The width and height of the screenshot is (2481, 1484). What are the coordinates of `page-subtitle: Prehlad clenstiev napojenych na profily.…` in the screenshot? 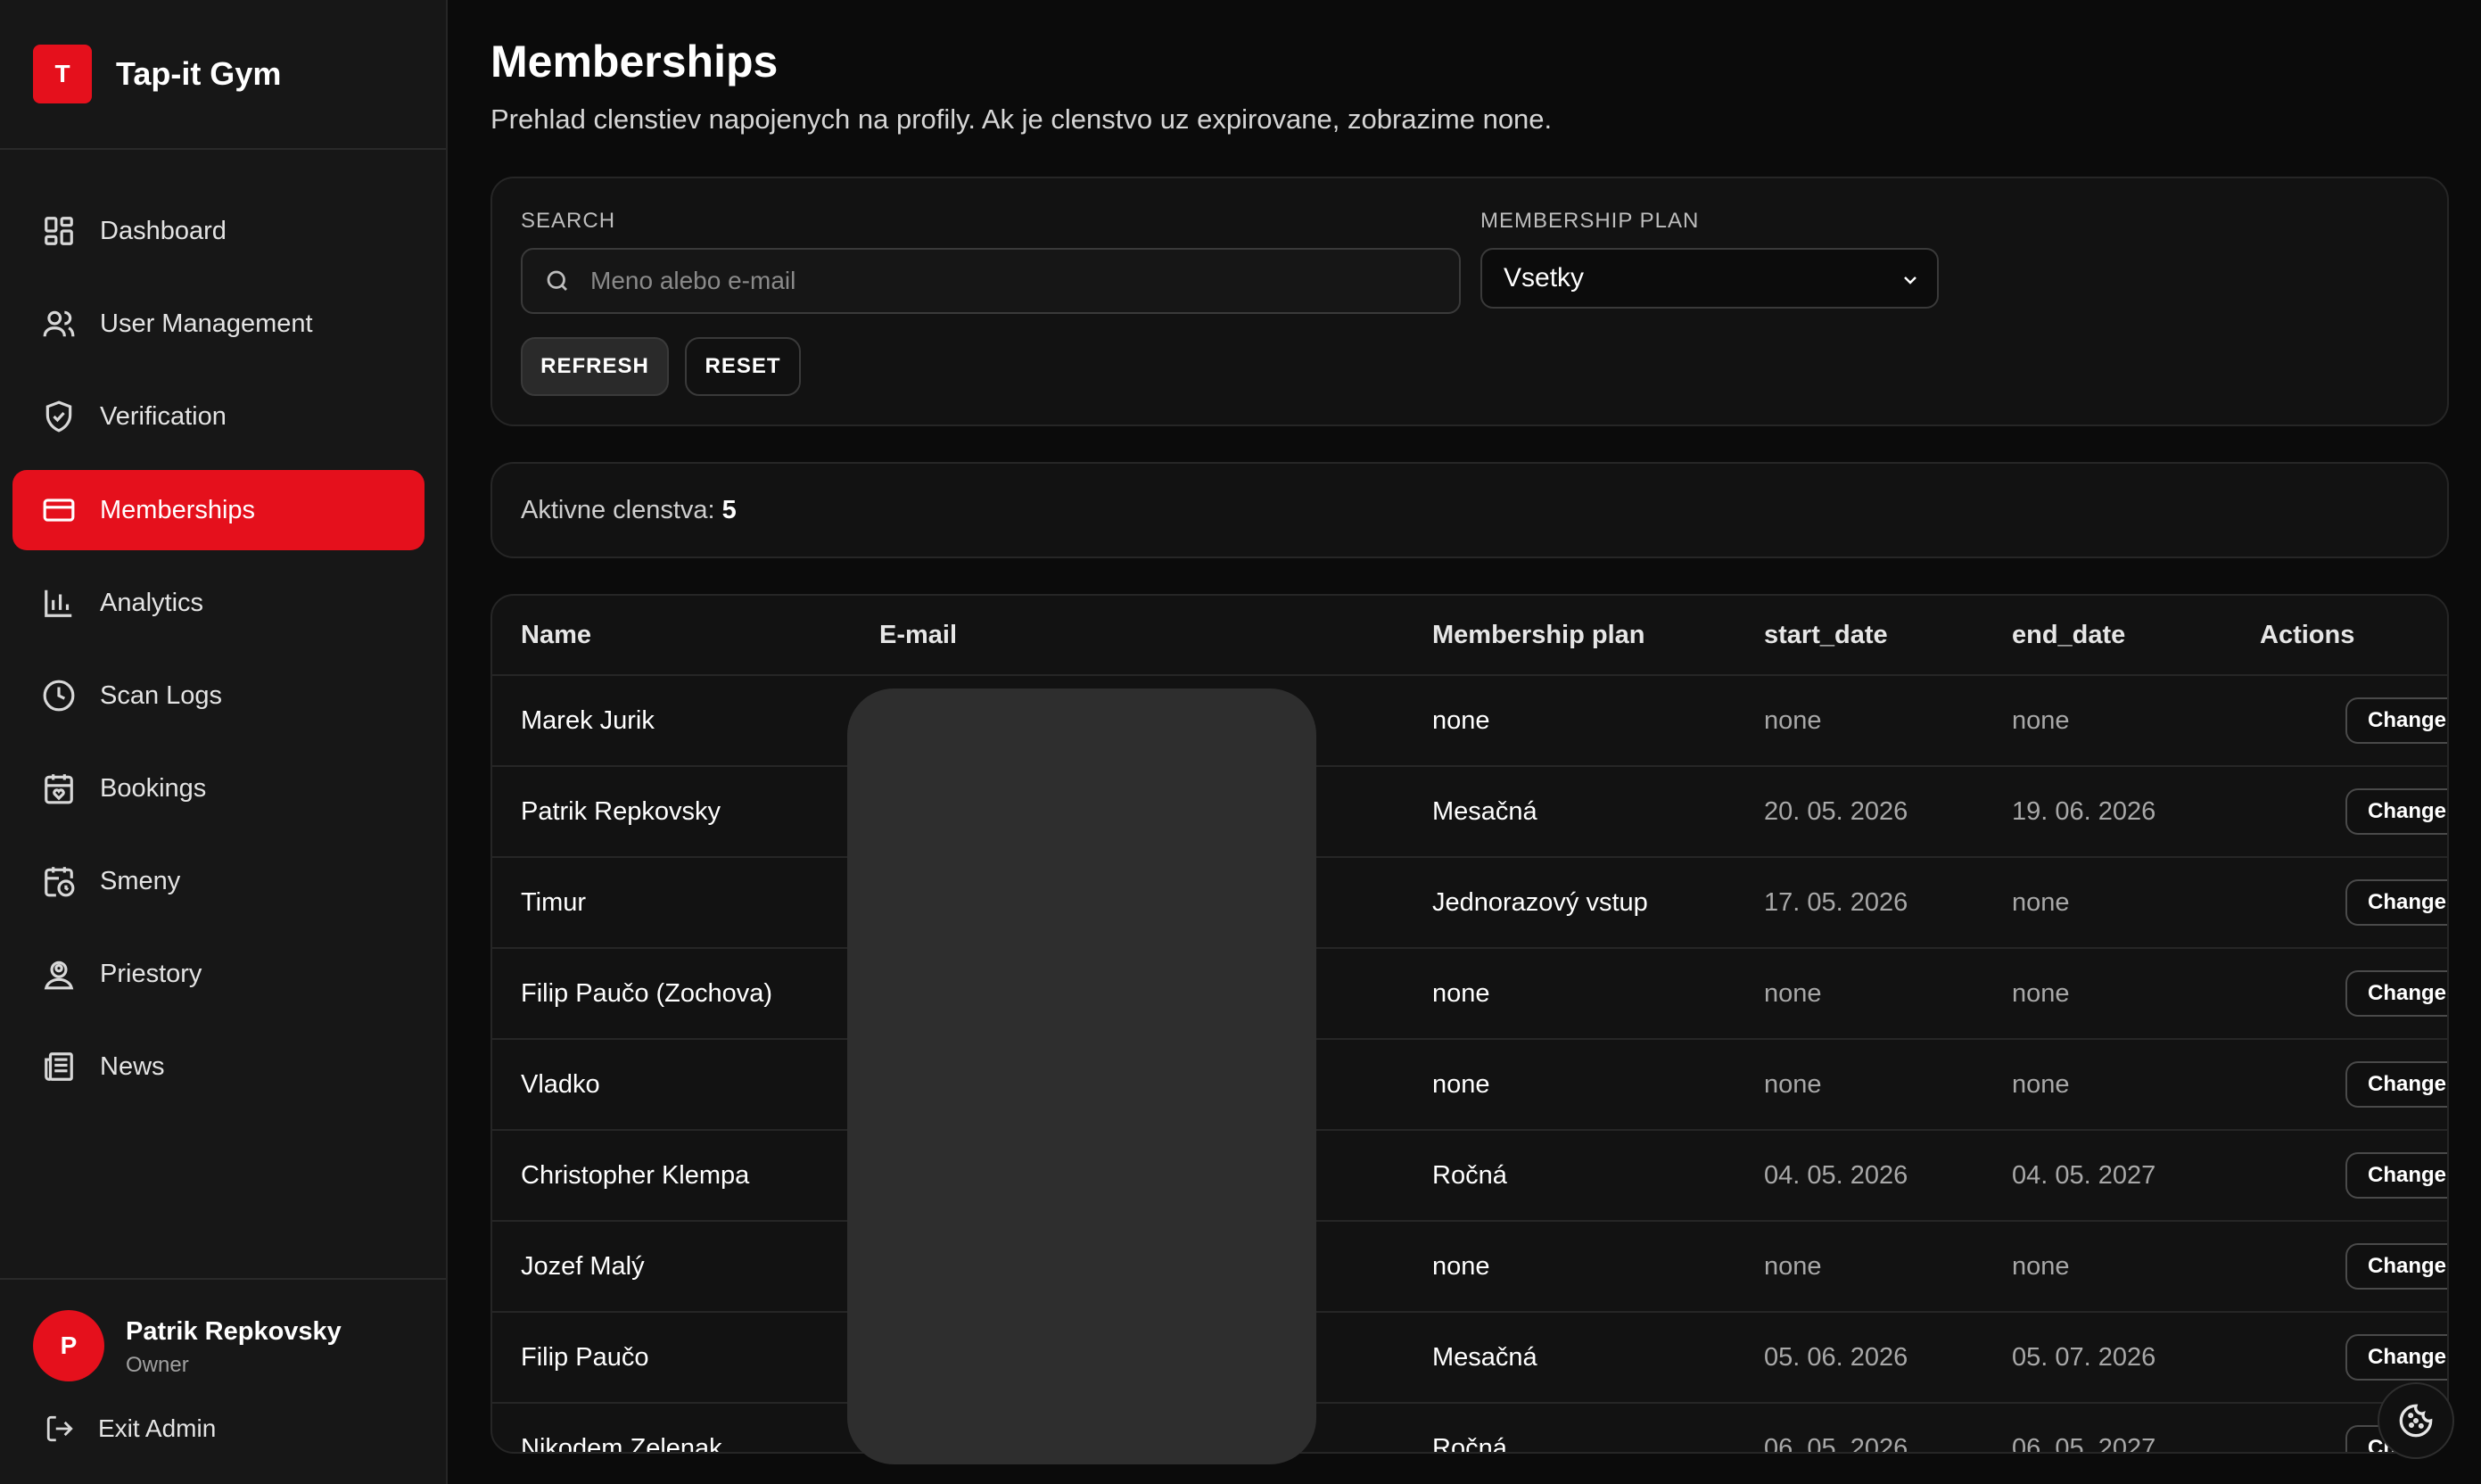 It's located at (1022, 119).